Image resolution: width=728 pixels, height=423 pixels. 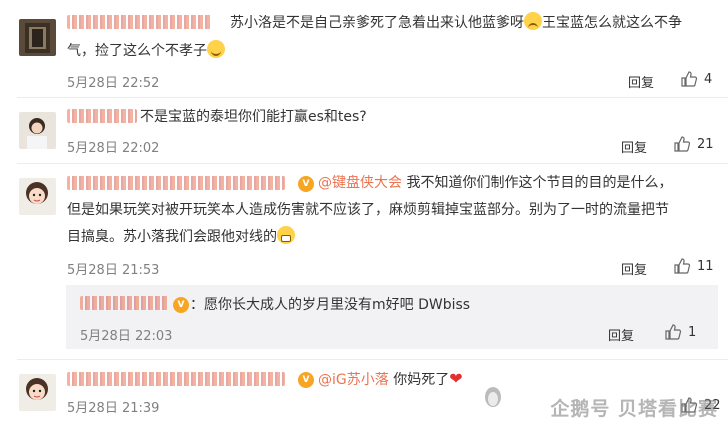 I want to click on like-count: 1, so click(x=692, y=332).